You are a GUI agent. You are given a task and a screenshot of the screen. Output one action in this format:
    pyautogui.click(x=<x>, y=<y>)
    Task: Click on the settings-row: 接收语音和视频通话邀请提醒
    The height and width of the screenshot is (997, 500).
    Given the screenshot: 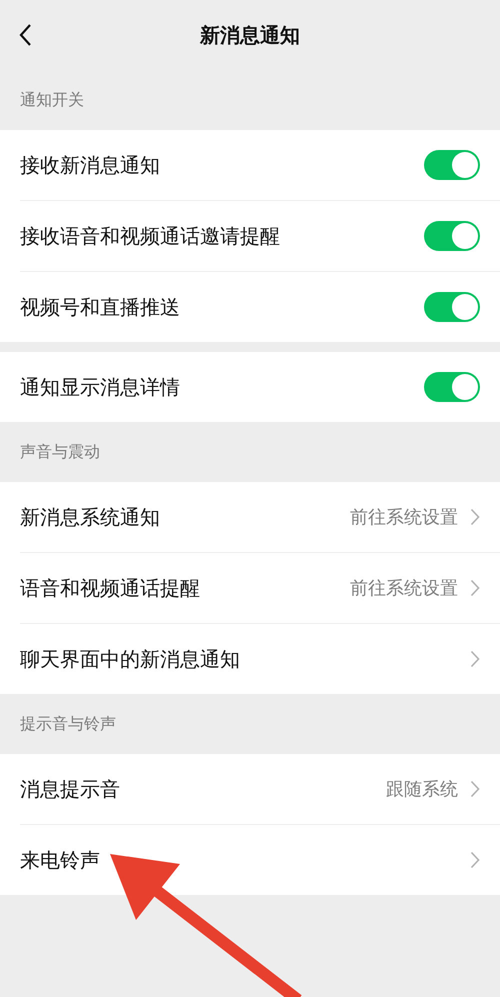 What is the action you would take?
    pyautogui.click(x=260, y=236)
    